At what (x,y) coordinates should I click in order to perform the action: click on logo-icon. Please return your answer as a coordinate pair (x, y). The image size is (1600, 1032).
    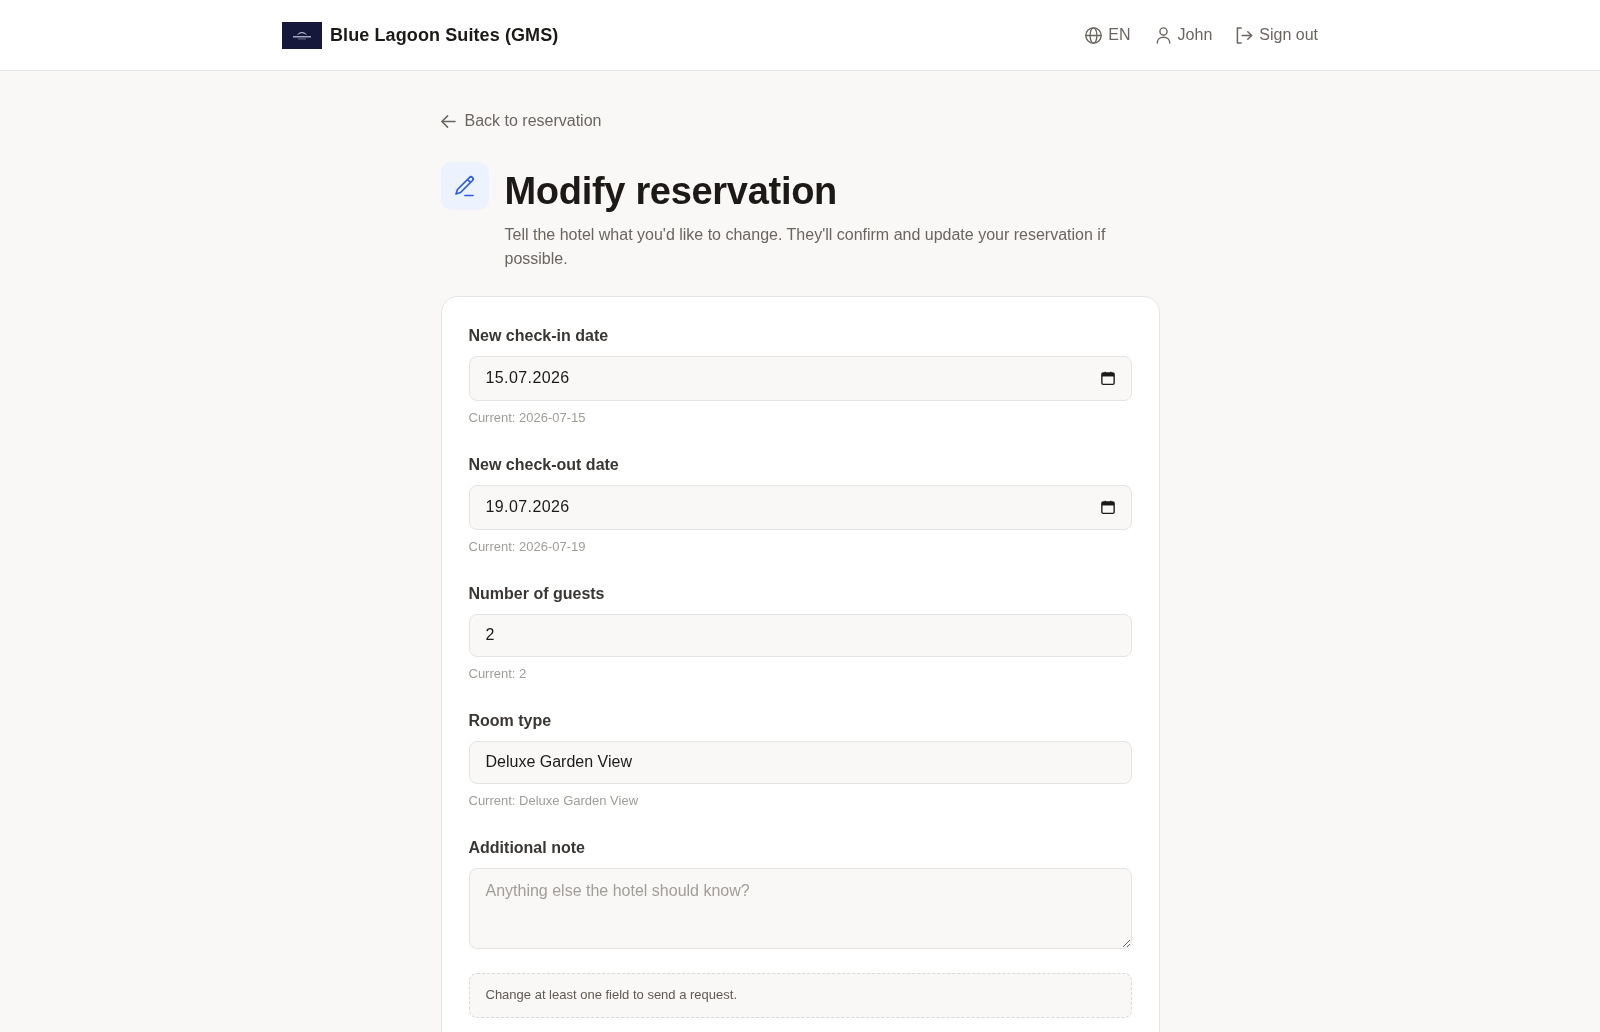
    Looking at the image, I should click on (302, 35).